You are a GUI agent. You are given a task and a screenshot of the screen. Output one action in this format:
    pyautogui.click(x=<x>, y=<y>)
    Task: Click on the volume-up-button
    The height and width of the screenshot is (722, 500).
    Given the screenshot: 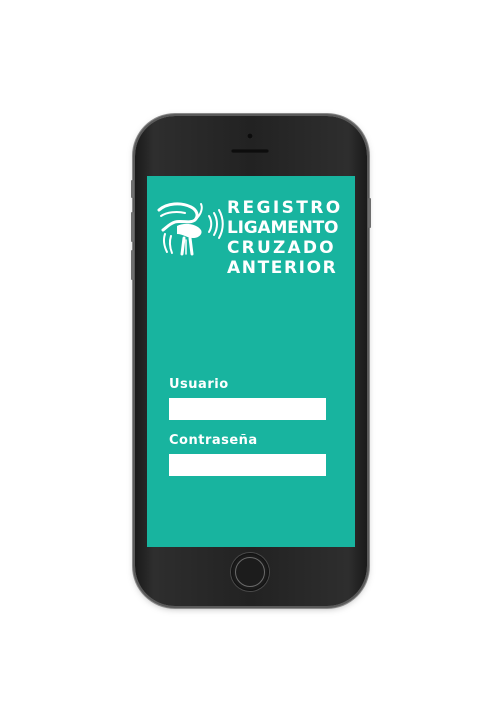 What is the action you would take?
    pyautogui.click(x=132, y=227)
    